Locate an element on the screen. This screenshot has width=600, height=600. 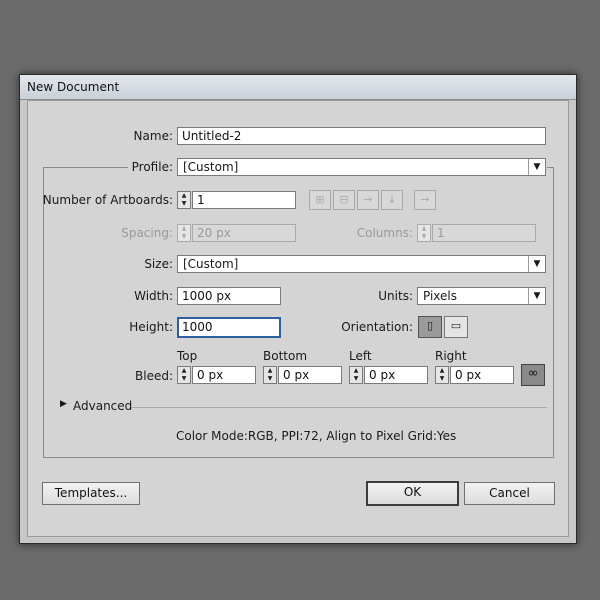
height-label: Height: is located at coordinates (151, 327).